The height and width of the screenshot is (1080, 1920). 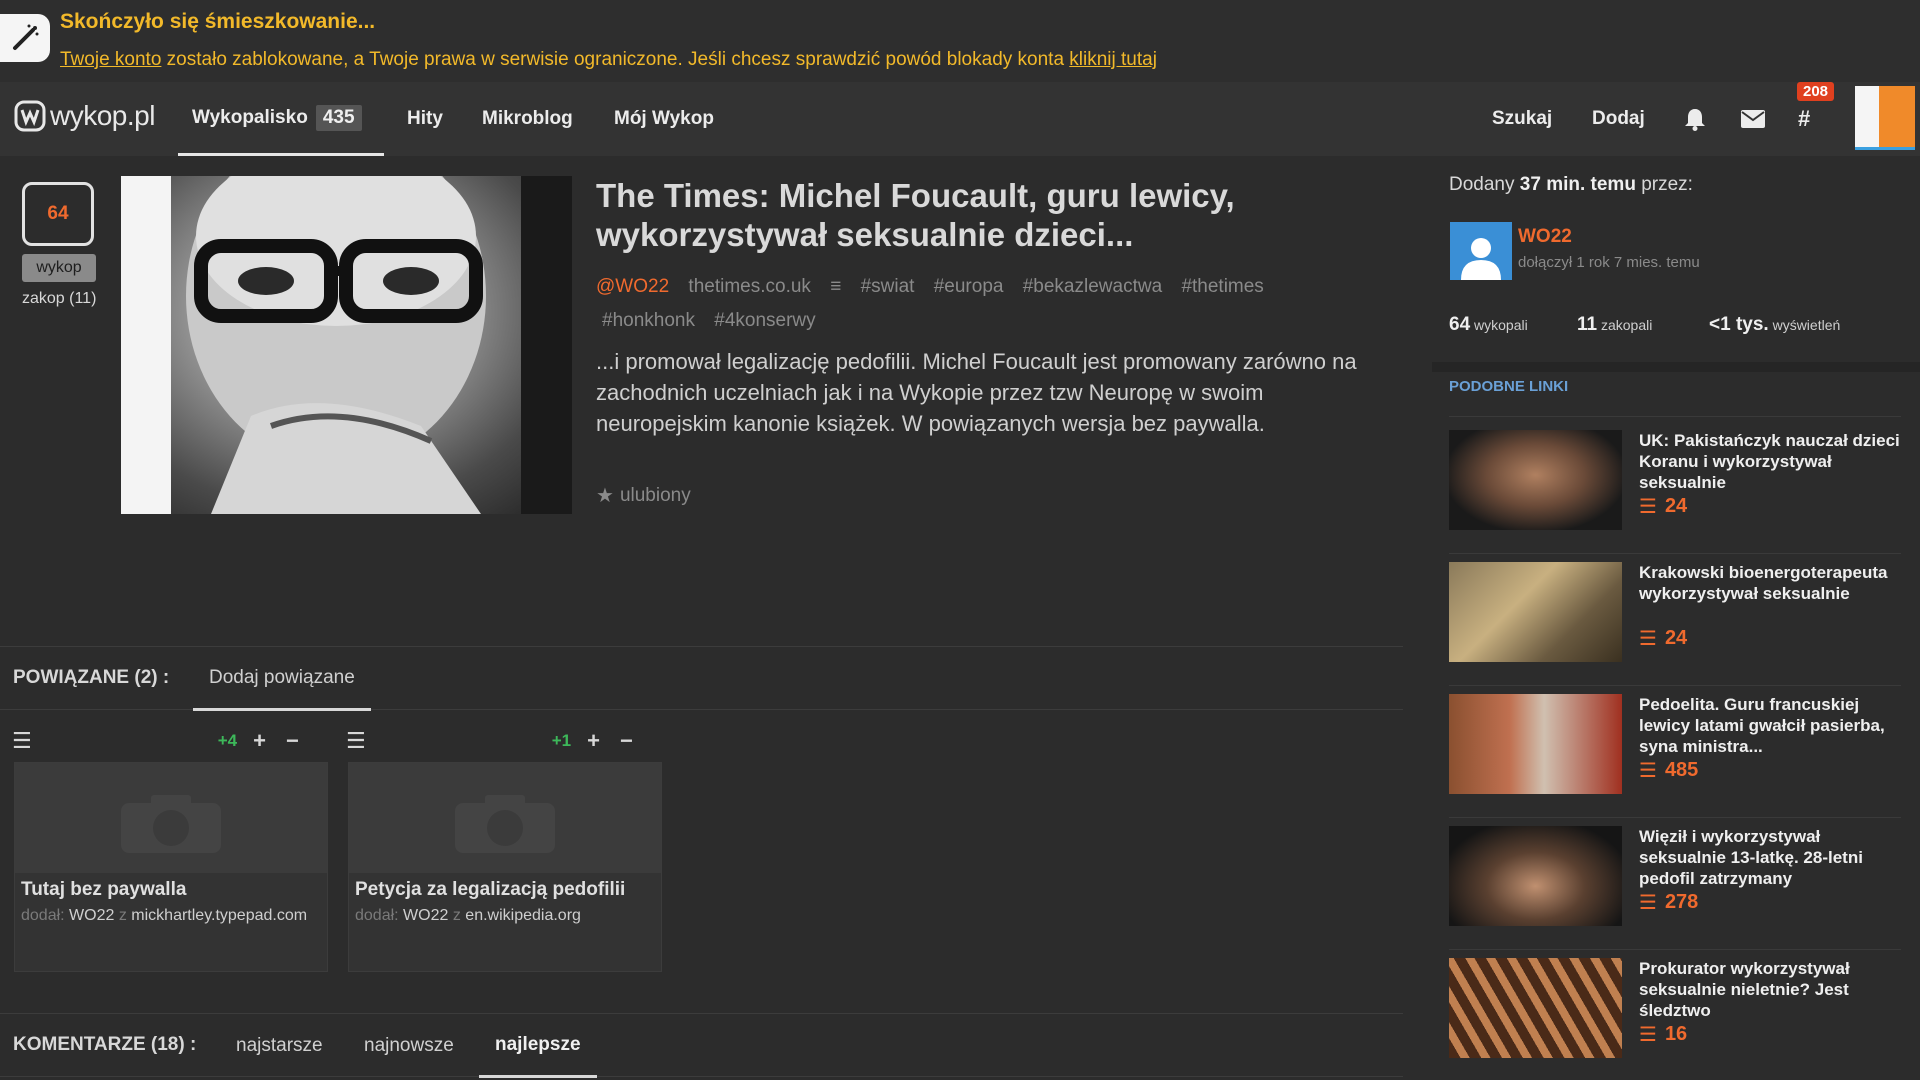 I want to click on click-here-link: kliknij tutaj, so click(x=1113, y=59).